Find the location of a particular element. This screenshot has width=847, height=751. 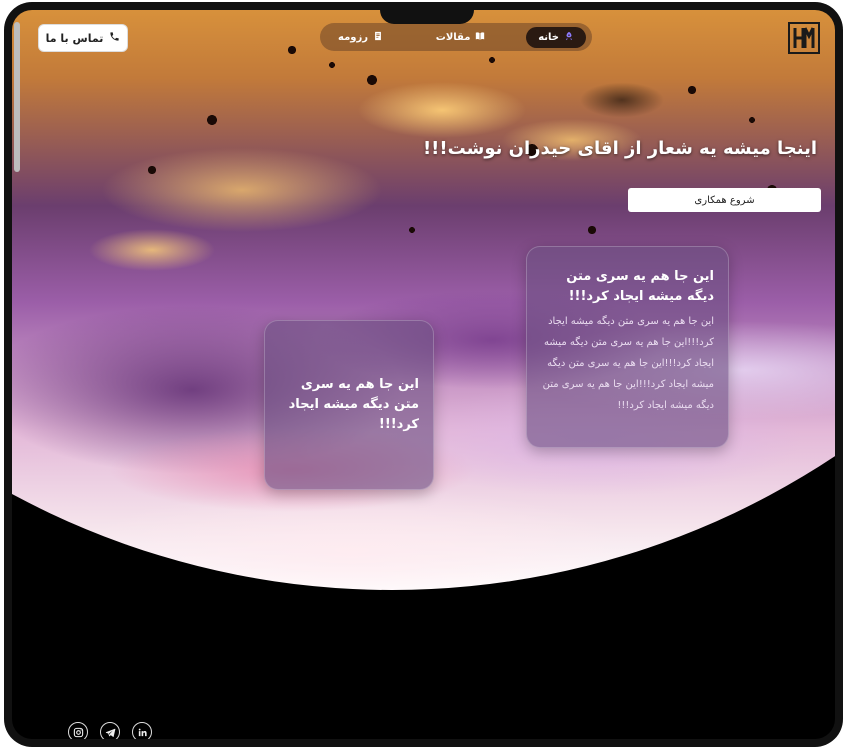

nav-label-home: خانه is located at coordinates (548, 37).